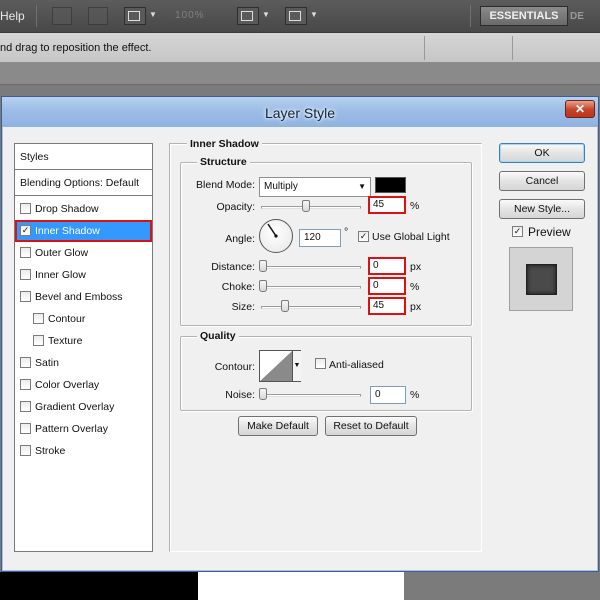  I want to click on bevel-and-emboss-checkbox, so click(25, 296).